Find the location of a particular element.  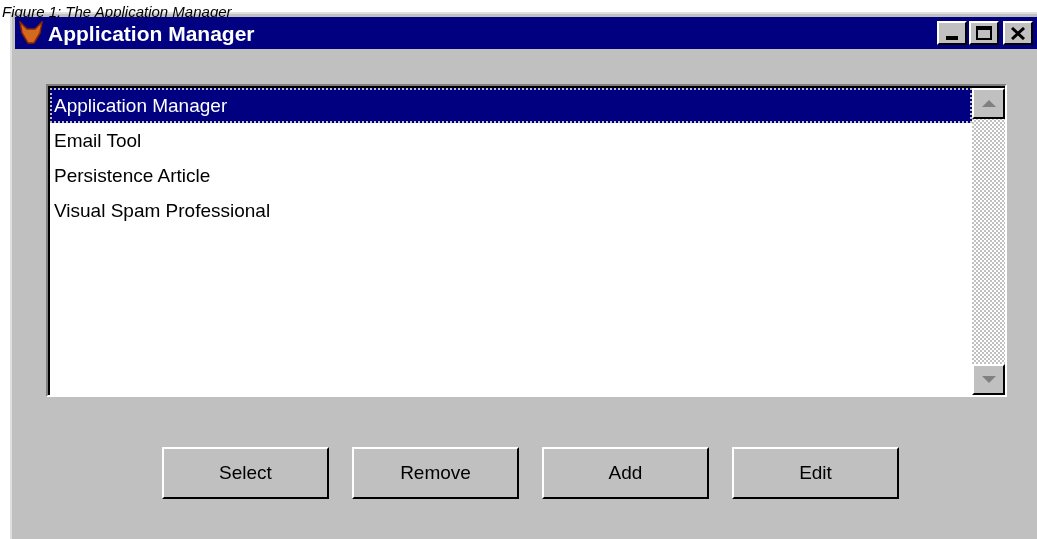

scroll-down-button is located at coordinates (988, 379).